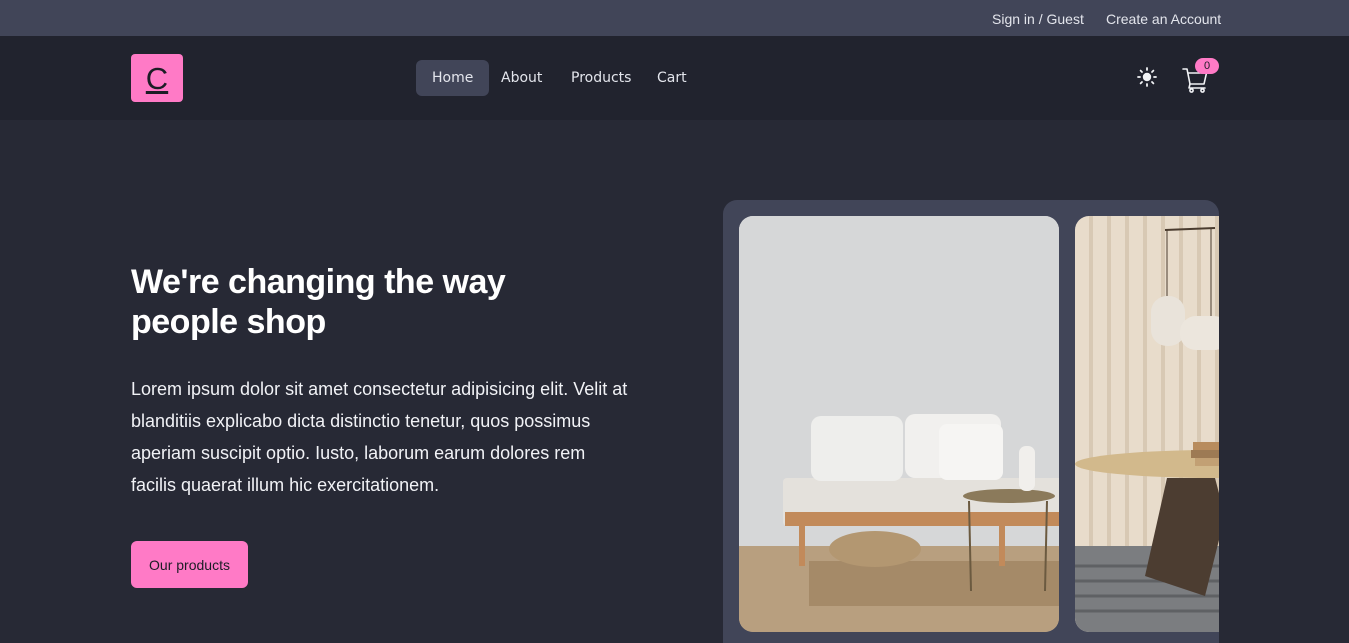 This screenshot has width=1349, height=643. I want to click on sign-in-link: Sign in / Guest, so click(1038, 18).